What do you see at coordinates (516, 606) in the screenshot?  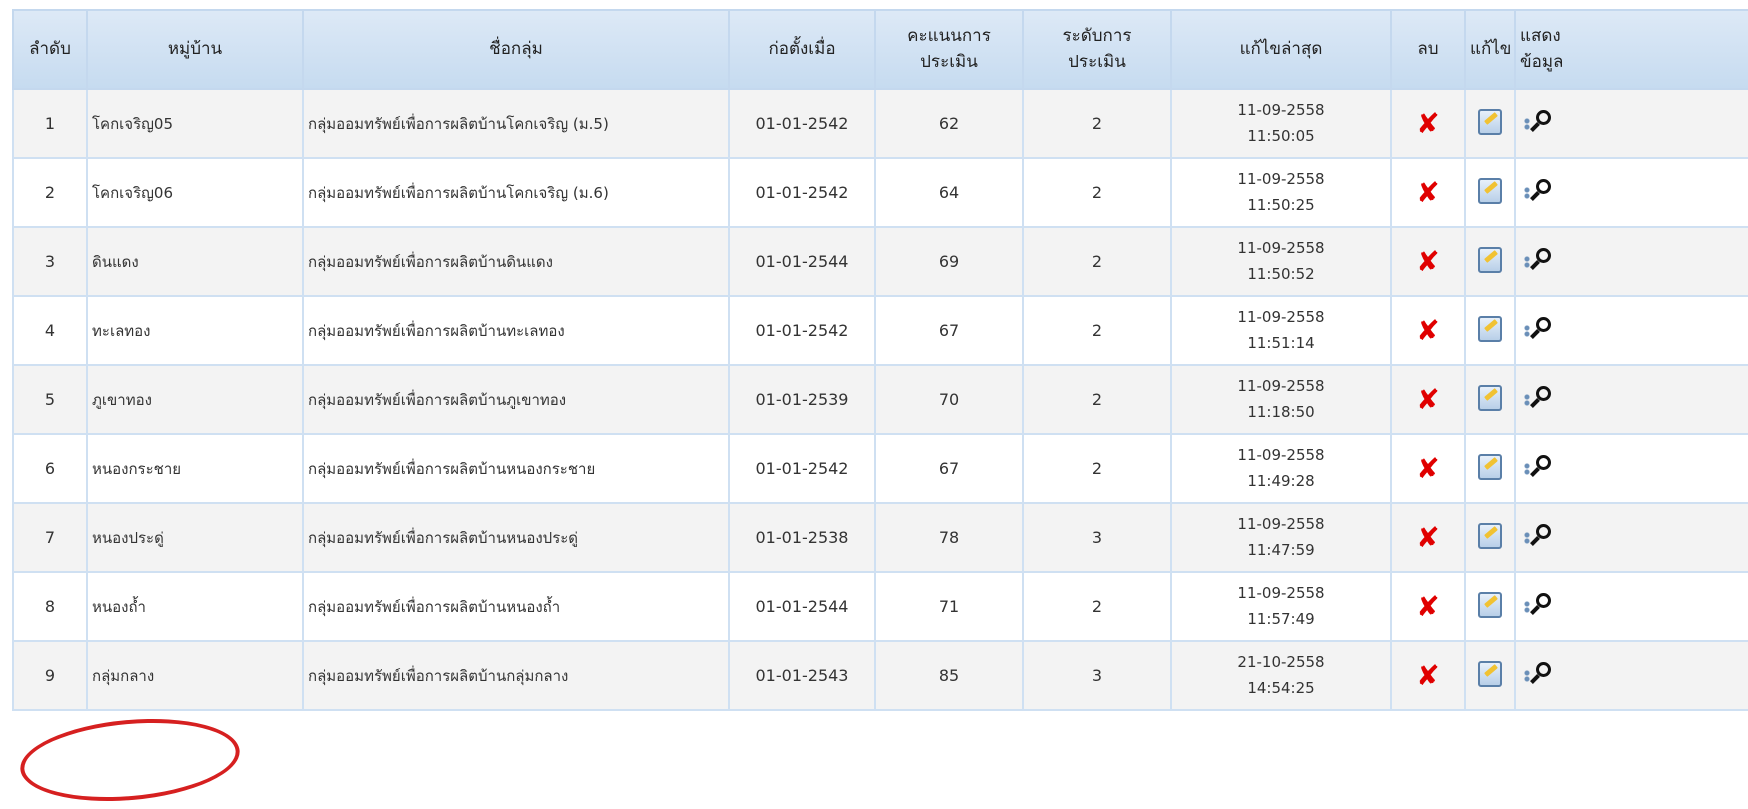 I see `cell-group-name: กลุ่มออมทรัพย์เพื่อการผลิตบ้านหนองถ้ำ` at bounding box center [516, 606].